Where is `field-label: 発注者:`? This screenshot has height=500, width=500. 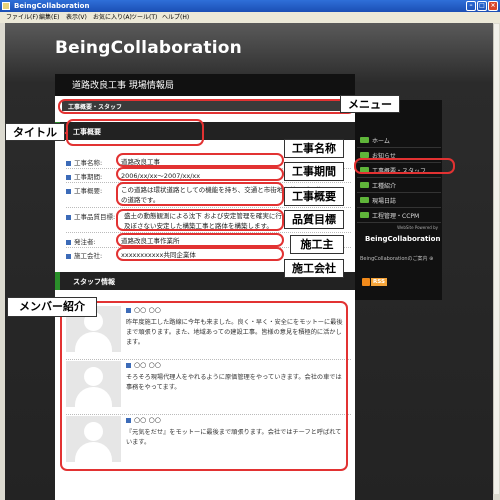
field-label: 発注者: is located at coordinates (81, 241).